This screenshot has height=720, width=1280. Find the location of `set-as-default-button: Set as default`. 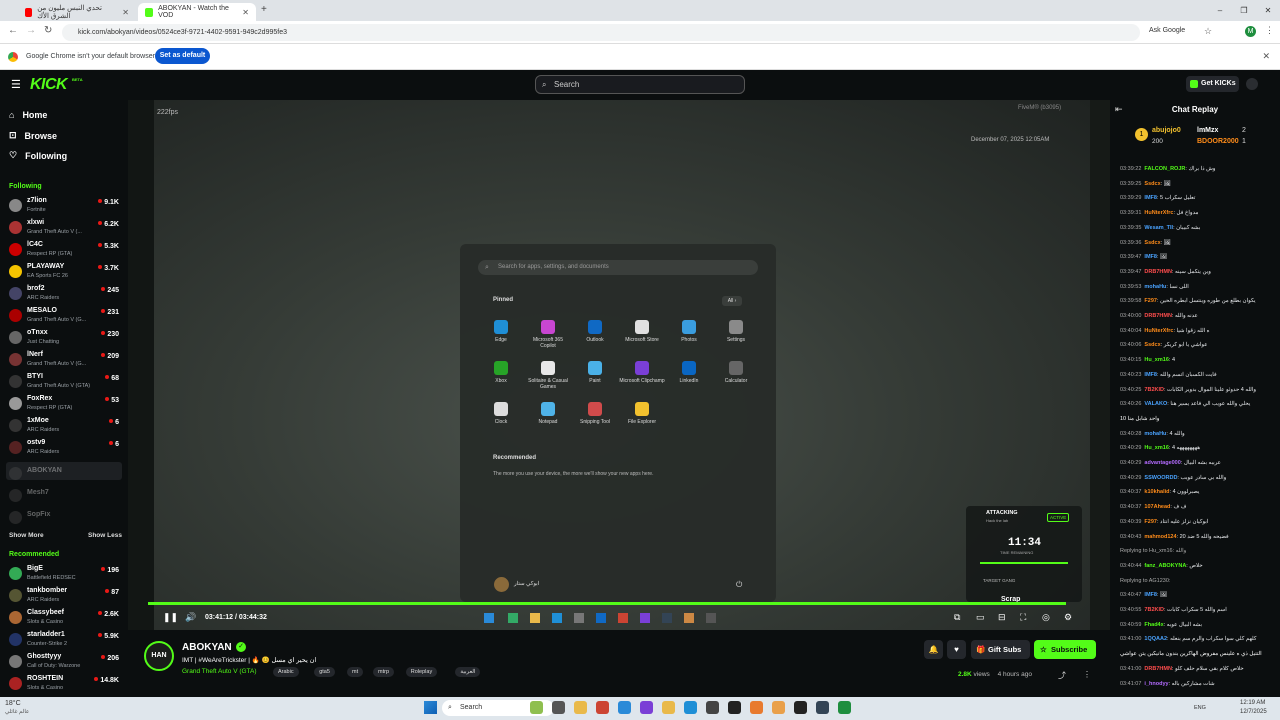

set-as-default-button: Set as default is located at coordinates (182, 56).